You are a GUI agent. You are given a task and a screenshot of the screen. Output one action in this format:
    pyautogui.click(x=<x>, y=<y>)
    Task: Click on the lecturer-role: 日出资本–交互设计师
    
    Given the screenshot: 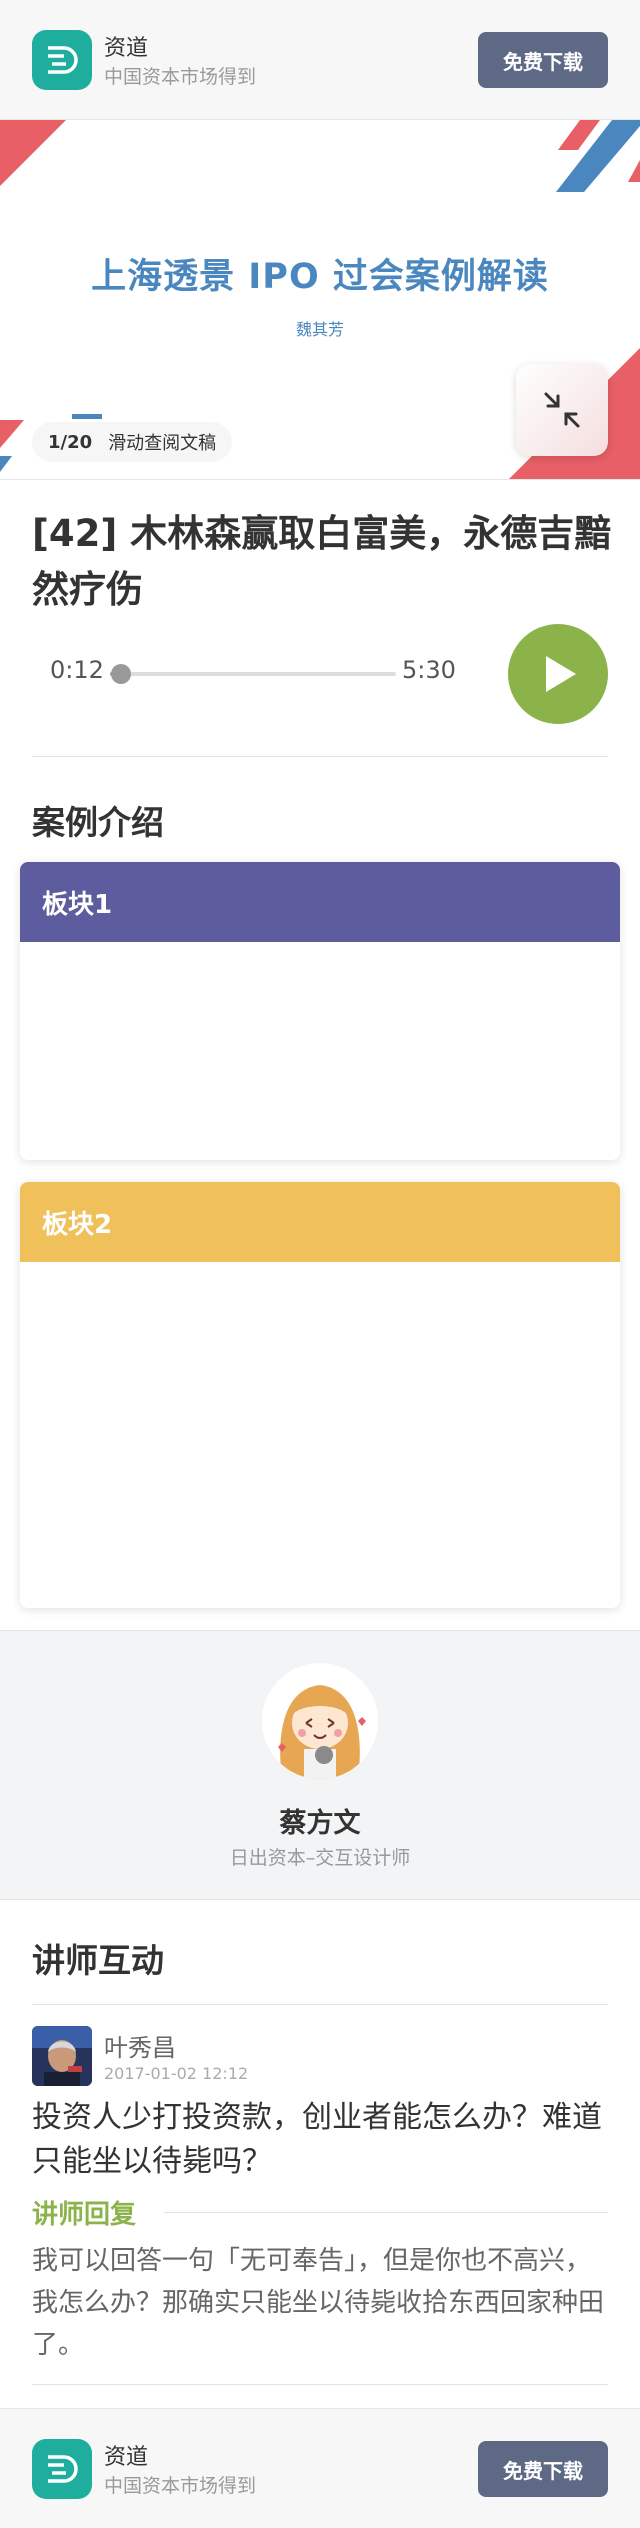 What is the action you would take?
    pyautogui.click(x=320, y=1858)
    